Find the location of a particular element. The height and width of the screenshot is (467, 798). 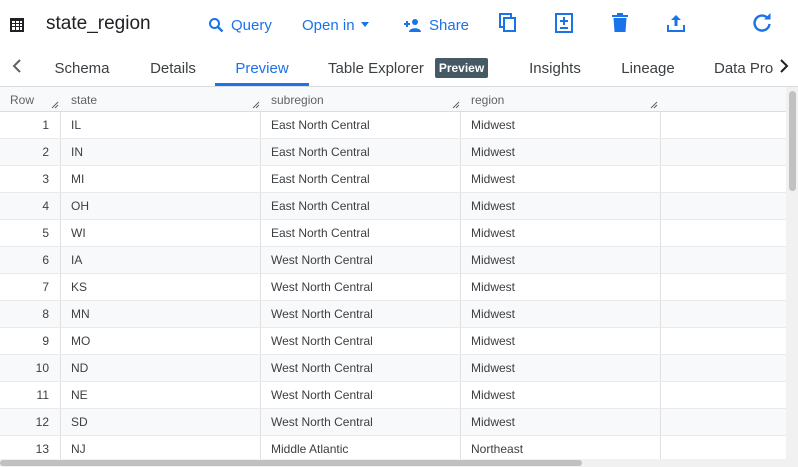

horizontal-scrollbar is located at coordinates (393, 463).